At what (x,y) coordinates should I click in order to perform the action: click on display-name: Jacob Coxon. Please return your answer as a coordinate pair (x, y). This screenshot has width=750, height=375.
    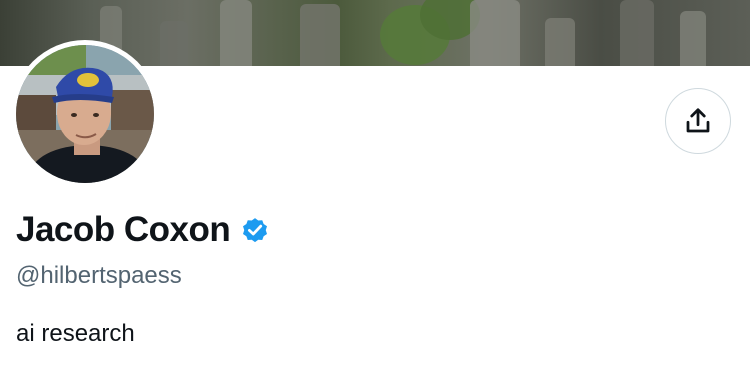
    Looking at the image, I should click on (123, 229).